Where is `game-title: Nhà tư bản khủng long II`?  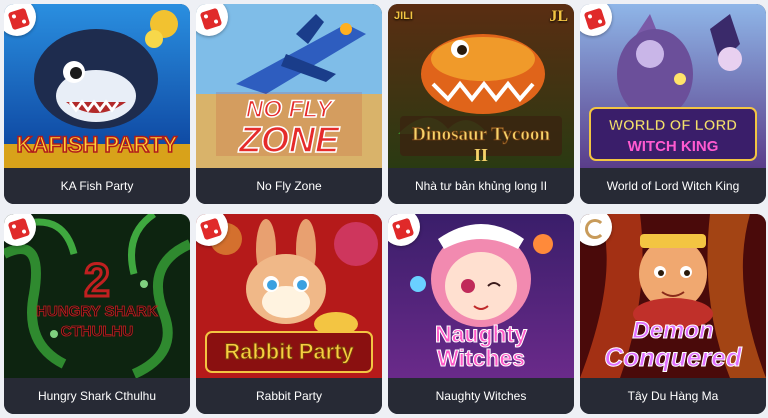 game-title: Nhà tư bản khủng long II is located at coordinates (481, 186).